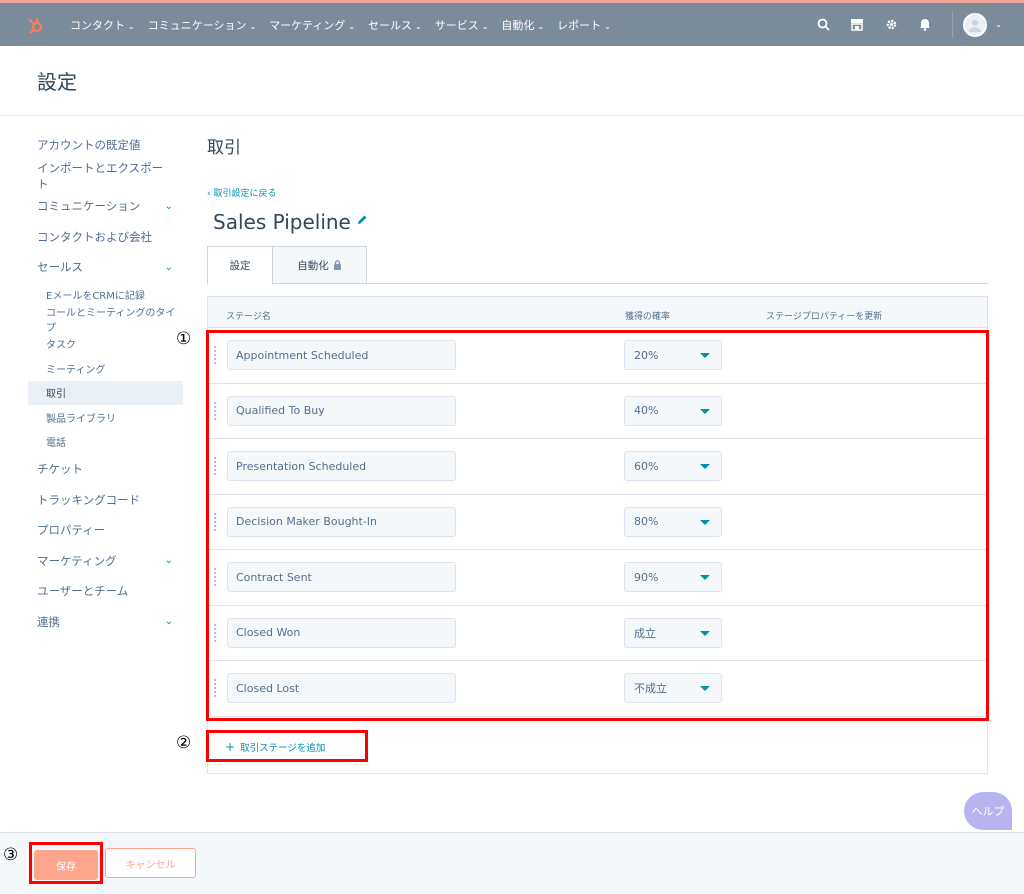  I want to click on avatar, so click(975, 24).